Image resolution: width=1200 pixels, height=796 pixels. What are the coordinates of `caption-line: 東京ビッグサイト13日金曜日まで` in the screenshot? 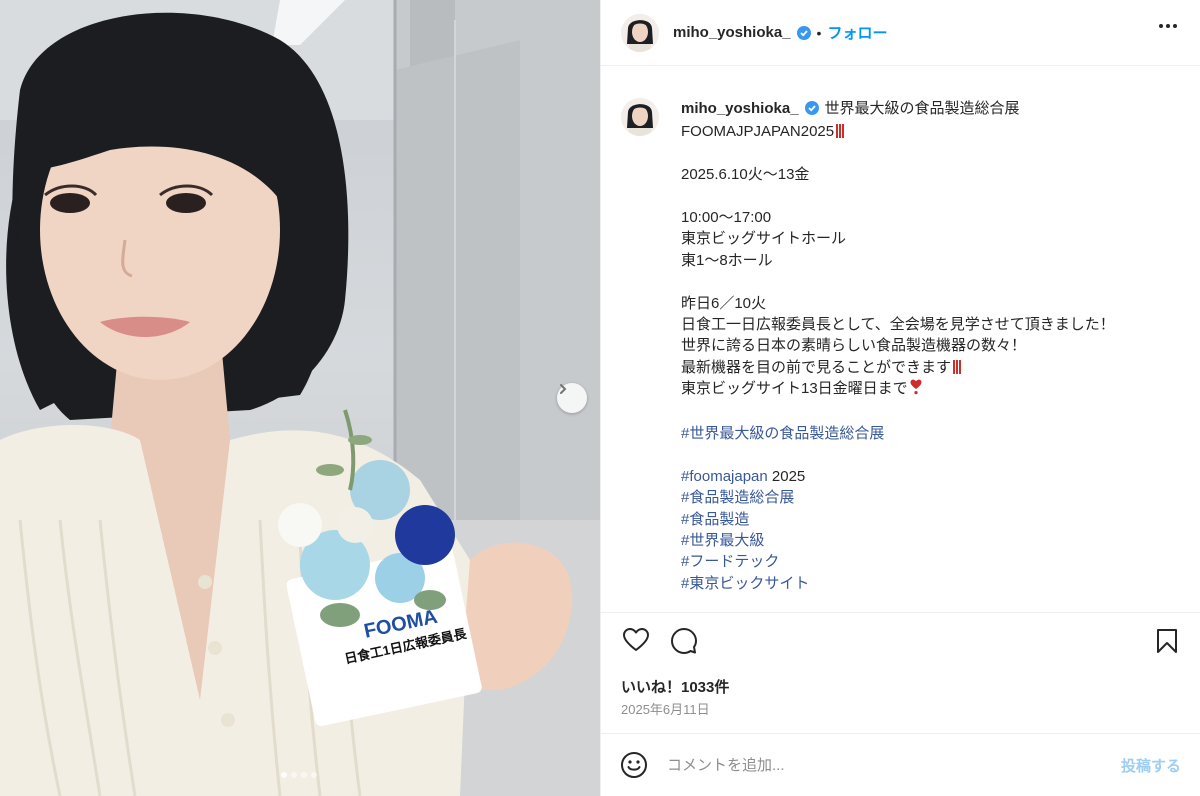 It's located at (898, 389).